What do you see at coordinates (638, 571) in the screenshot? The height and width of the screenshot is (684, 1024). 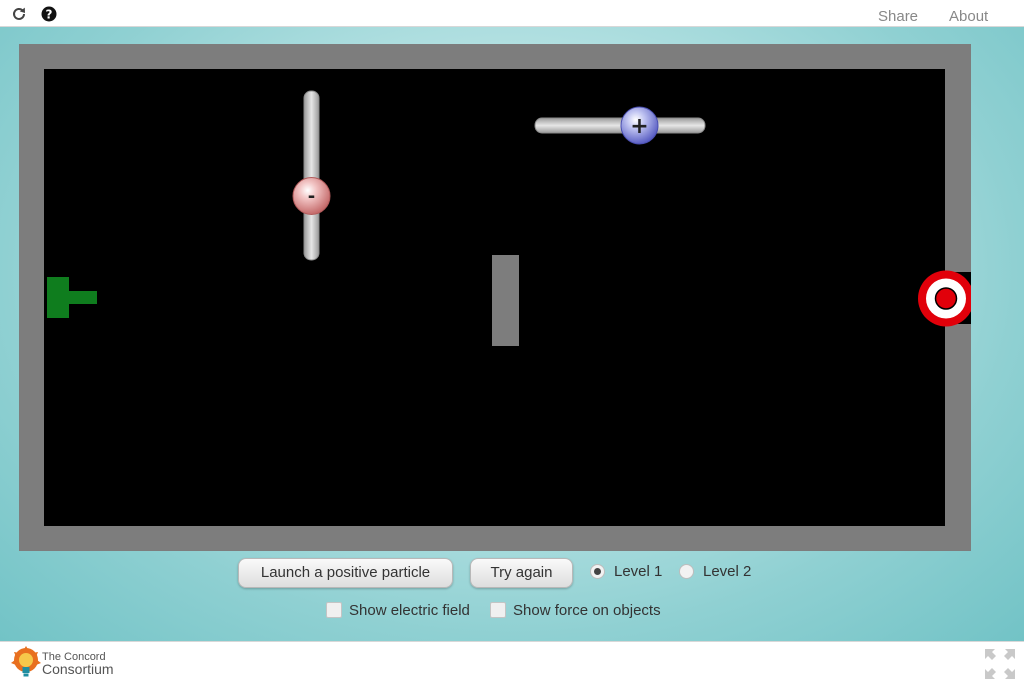 I see `level-1-label: Level 1` at bounding box center [638, 571].